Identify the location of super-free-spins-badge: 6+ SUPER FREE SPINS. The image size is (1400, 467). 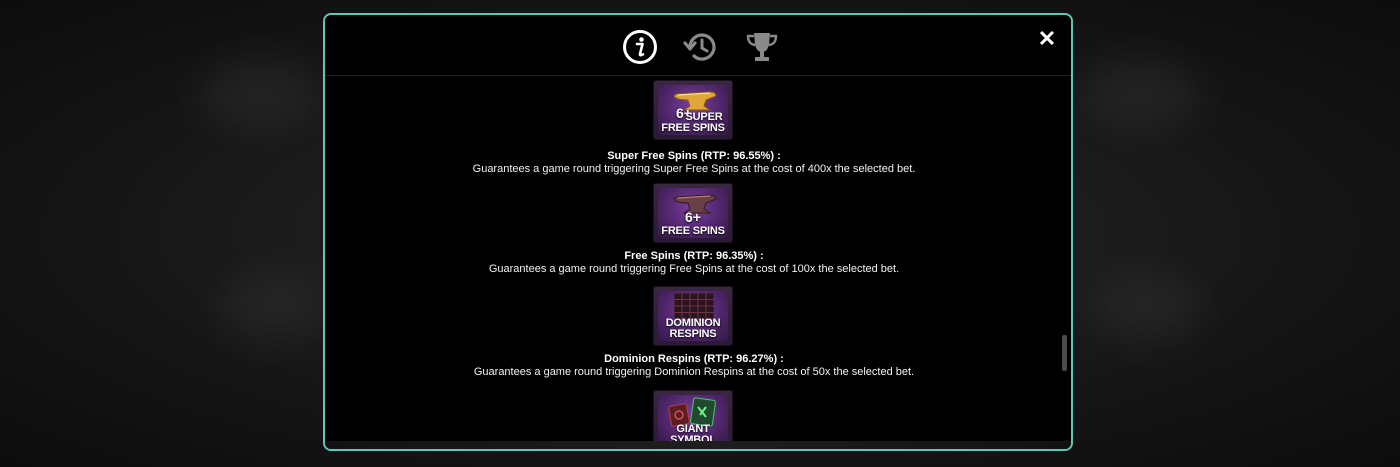
(693, 110).